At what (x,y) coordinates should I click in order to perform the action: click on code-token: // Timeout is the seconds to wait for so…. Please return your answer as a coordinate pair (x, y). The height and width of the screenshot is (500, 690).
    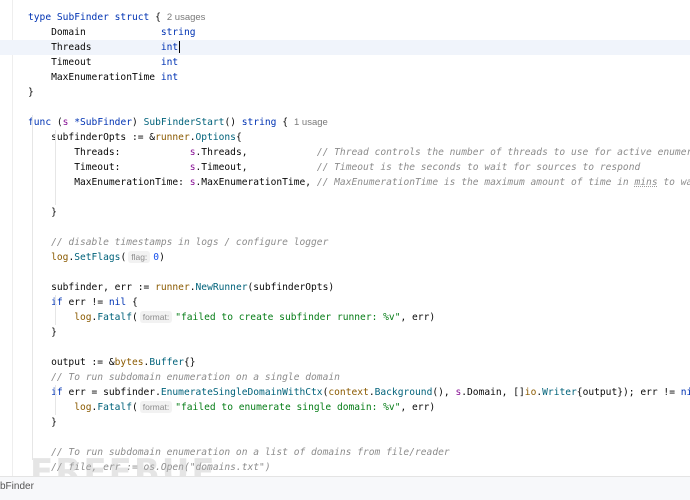
    Looking at the image, I should click on (478, 167).